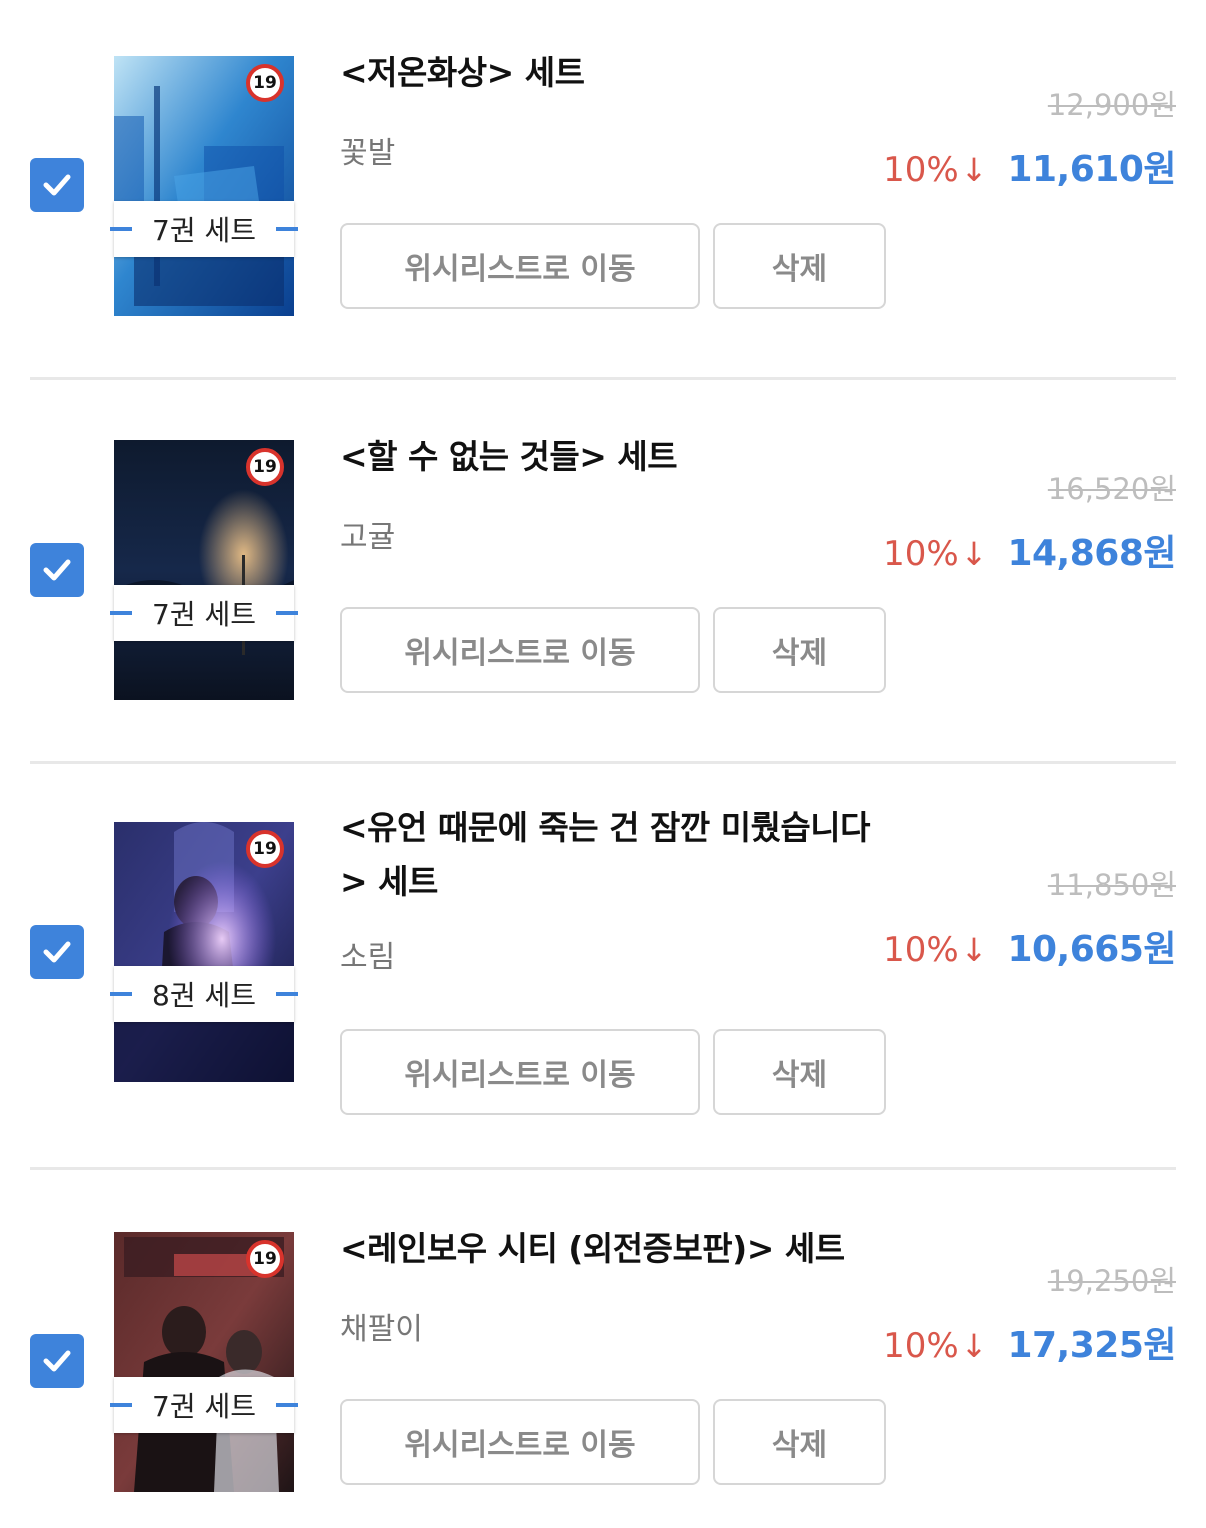 This screenshot has height=1528, width=1206. What do you see at coordinates (1111, 105) in the screenshot?
I see `original-price: 12,900원` at bounding box center [1111, 105].